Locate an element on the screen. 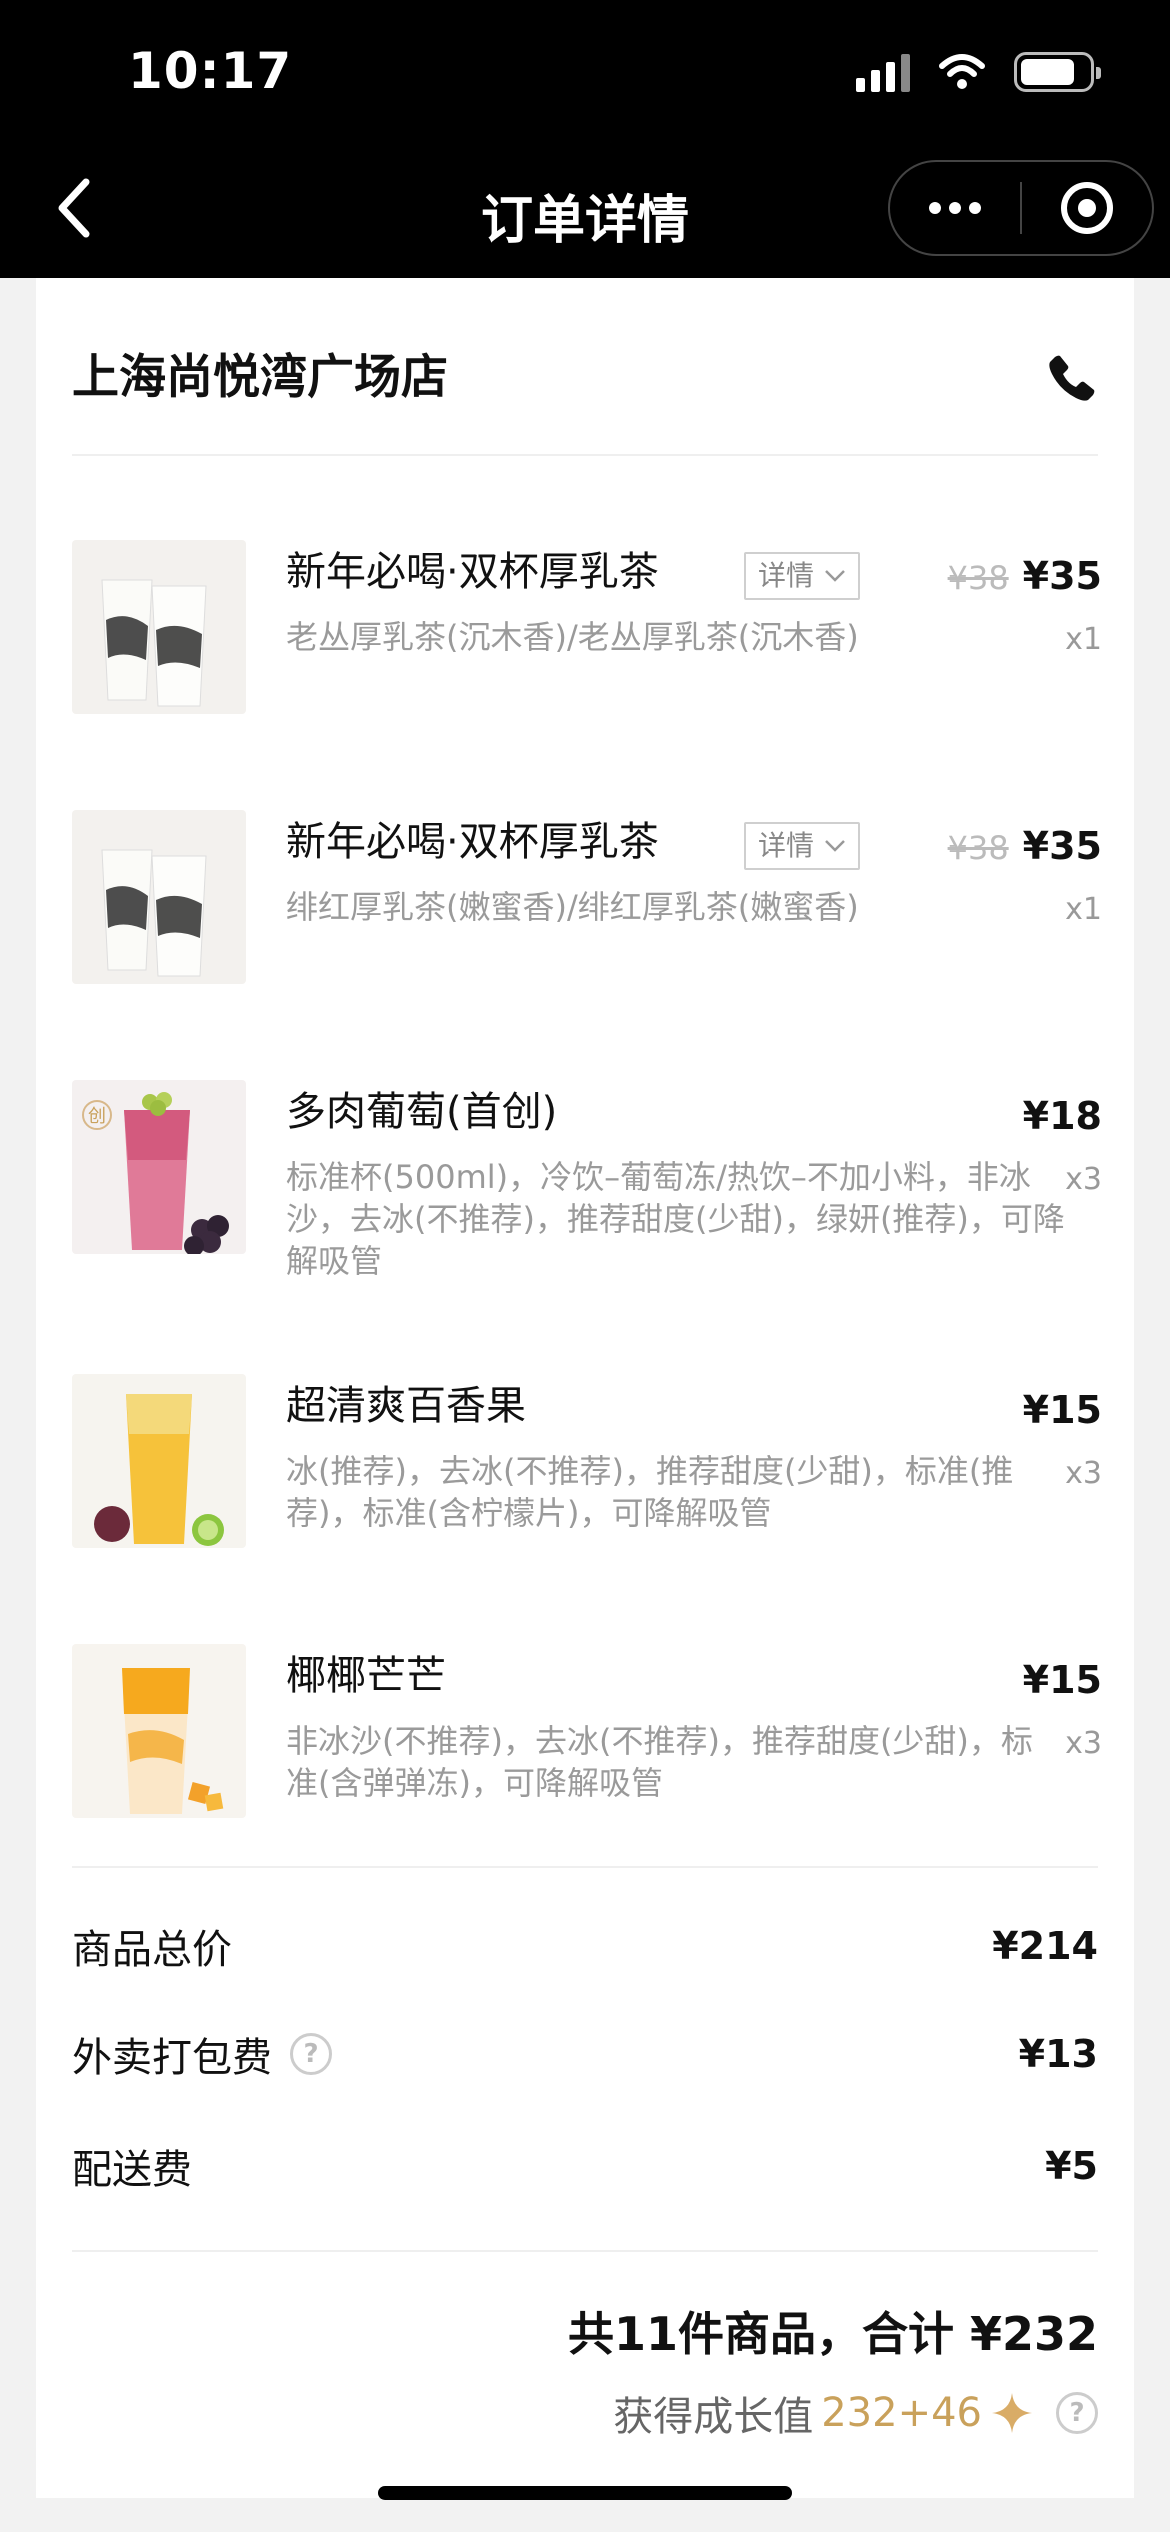  item-name: 椰椰芒芒 is located at coordinates (366, 1676).